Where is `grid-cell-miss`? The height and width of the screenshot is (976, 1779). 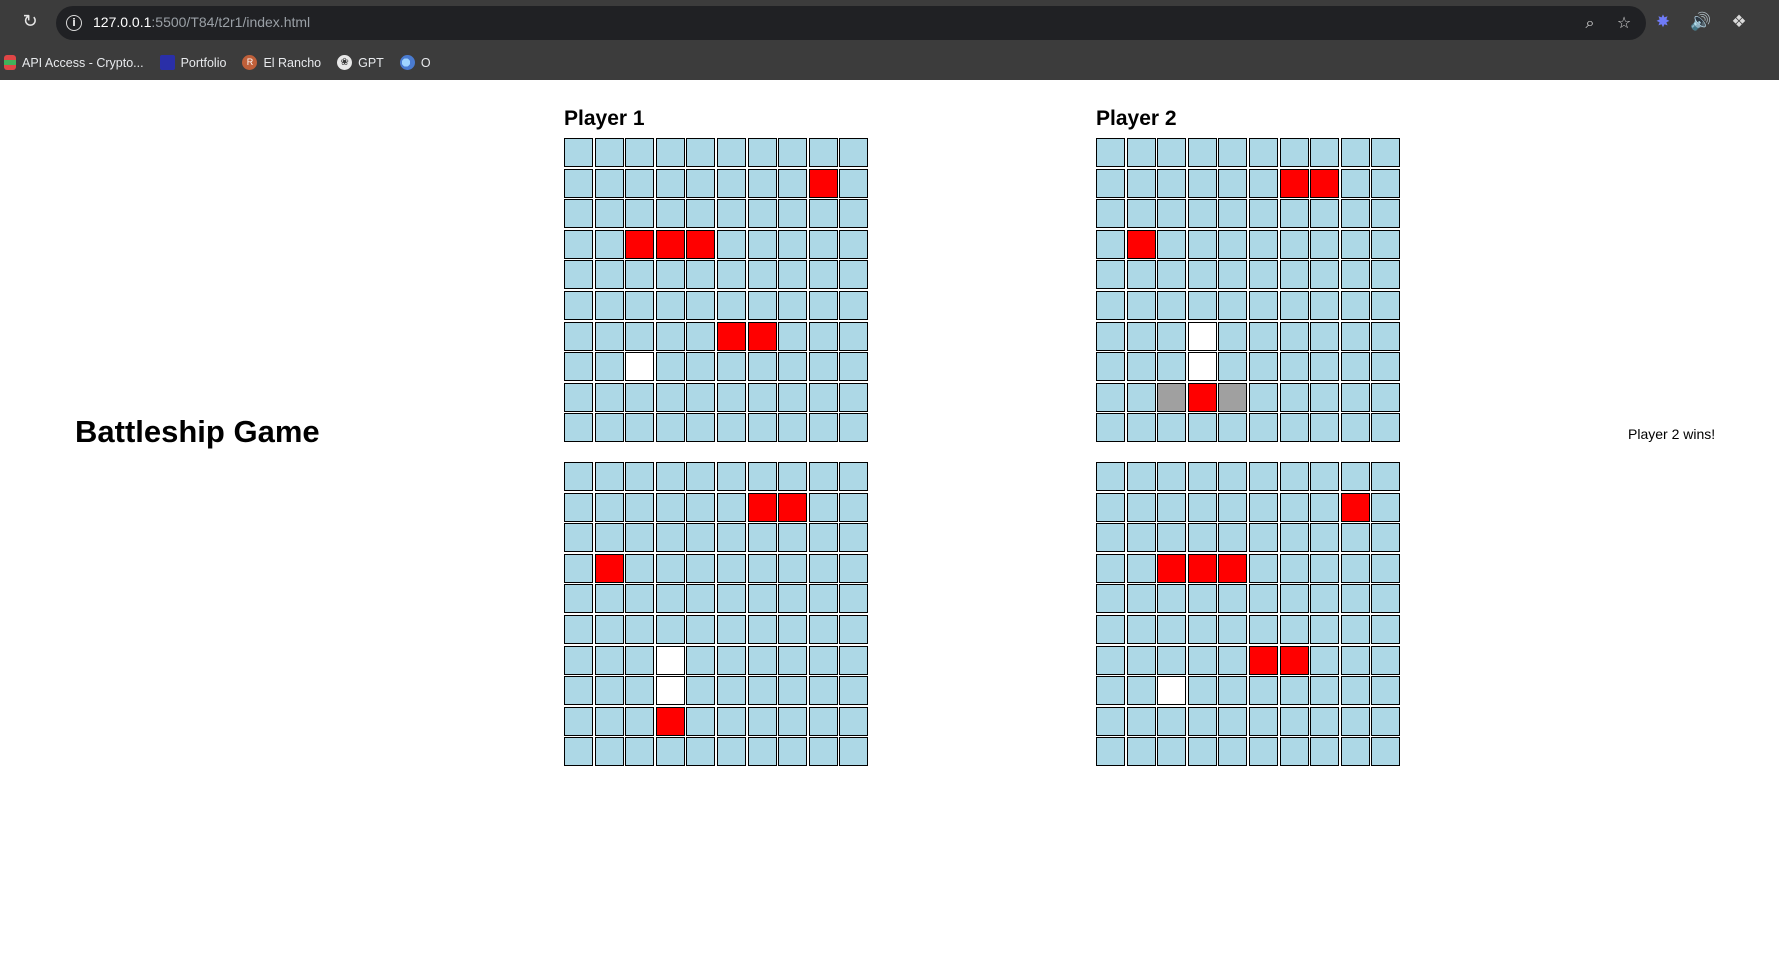 grid-cell-miss is located at coordinates (670, 660).